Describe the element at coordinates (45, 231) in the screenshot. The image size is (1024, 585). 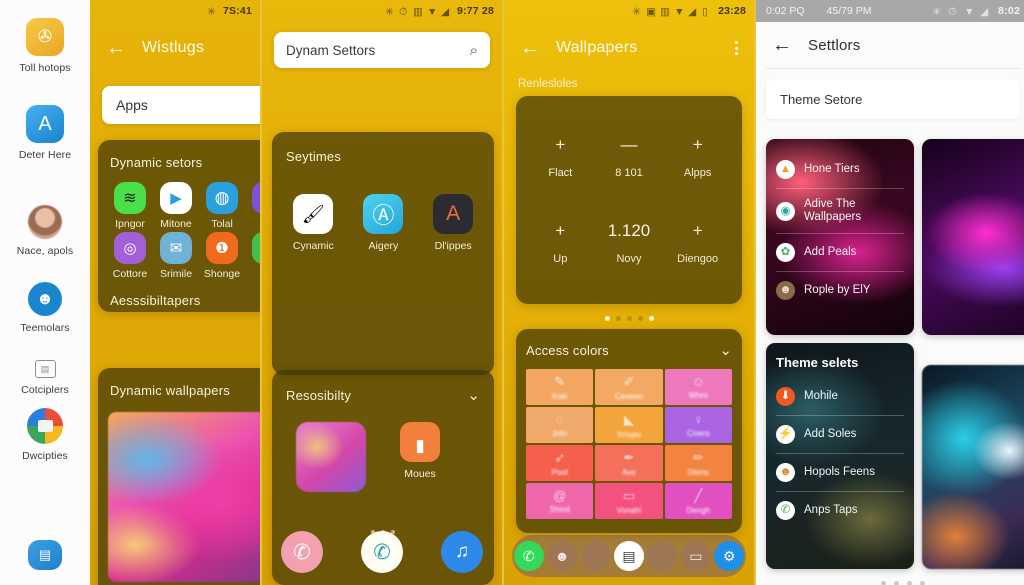
I see `rail-item-2: Nace, apols` at that location.